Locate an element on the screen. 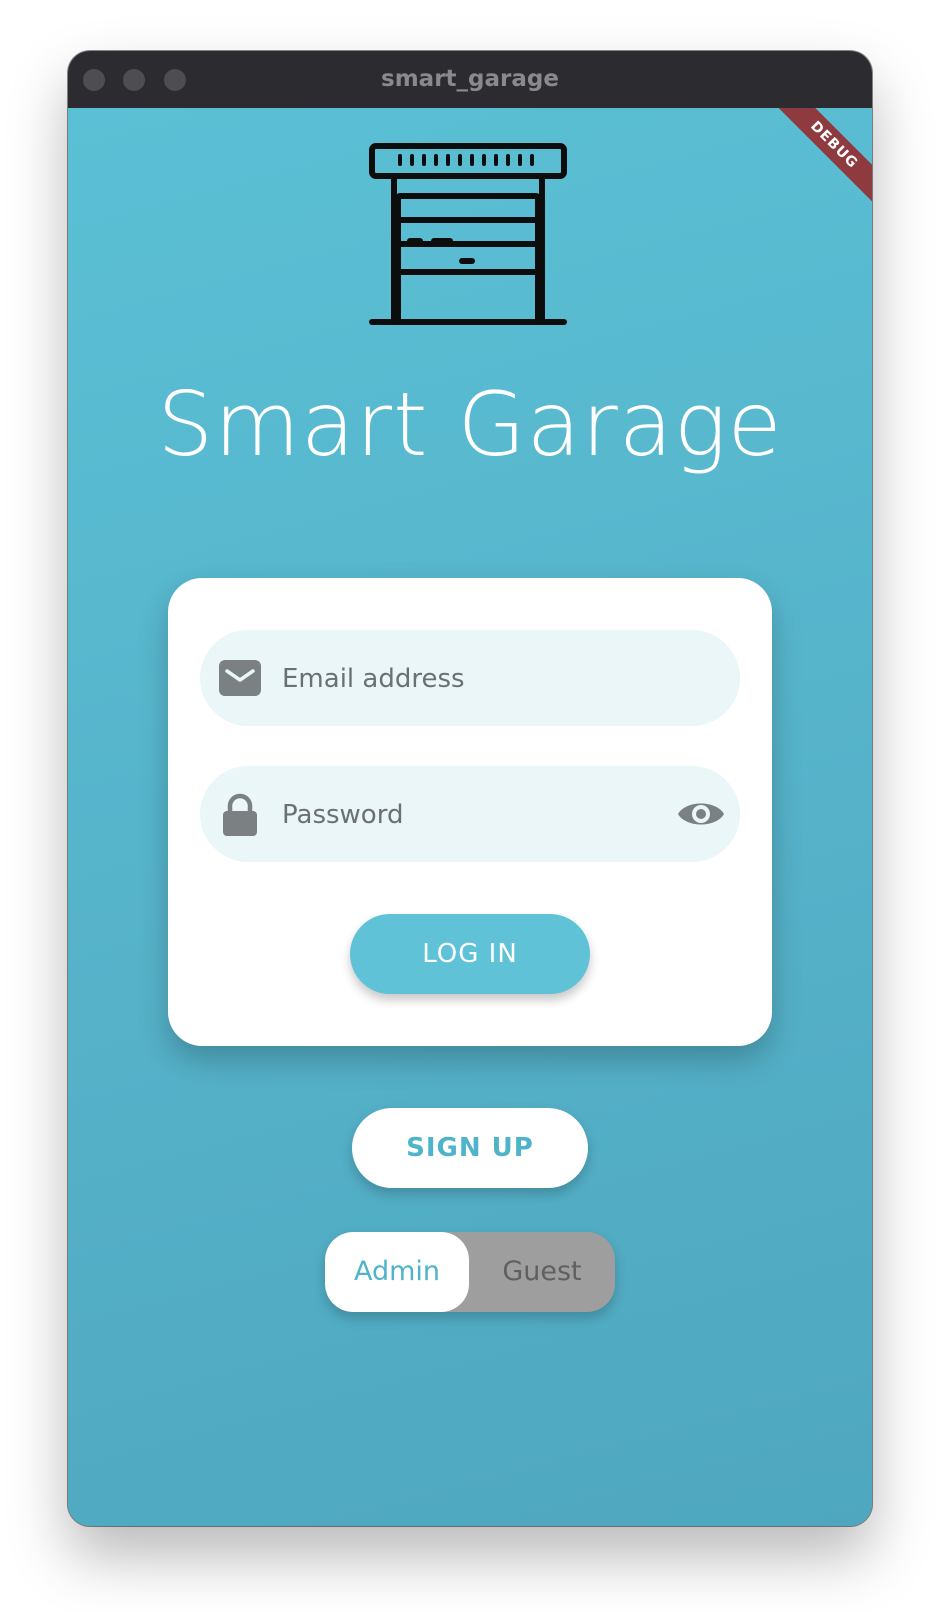  garage-door-icon is located at coordinates (468, 234).